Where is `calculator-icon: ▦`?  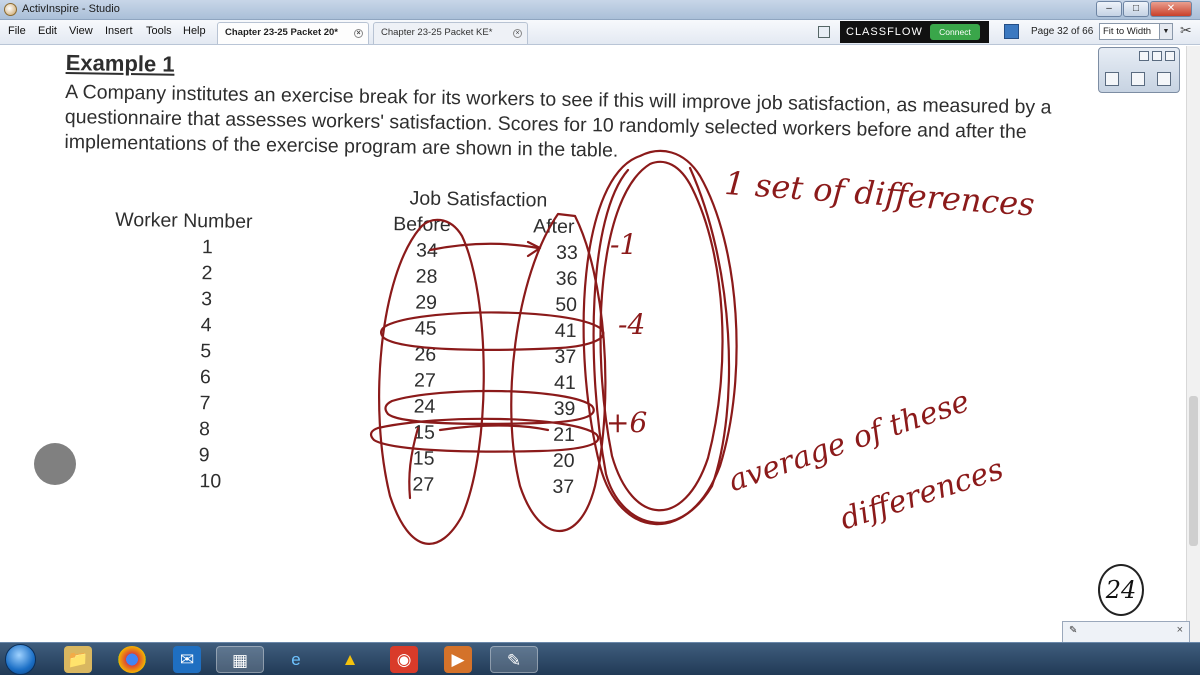 calculator-icon: ▦ is located at coordinates (240, 659).